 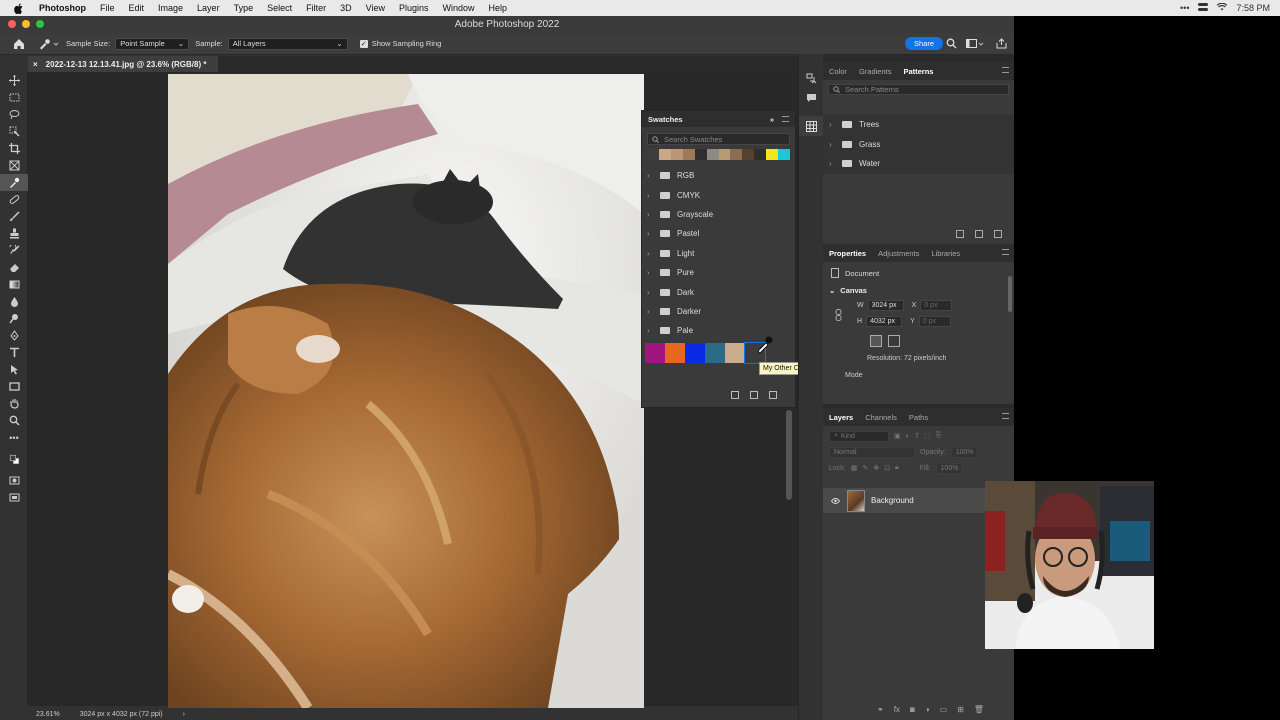 What do you see at coordinates (963, 452) in the screenshot?
I see `opacity-input: 100%` at bounding box center [963, 452].